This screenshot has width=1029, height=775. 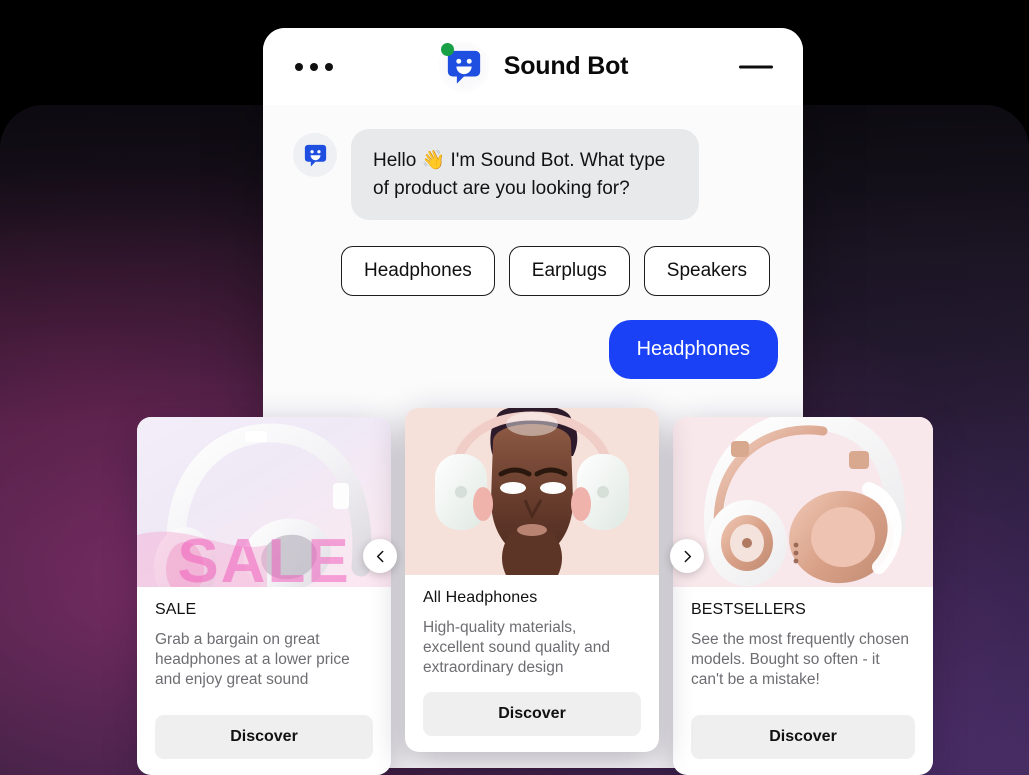 I want to click on card-title: All Headphones, so click(x=480, y=597).